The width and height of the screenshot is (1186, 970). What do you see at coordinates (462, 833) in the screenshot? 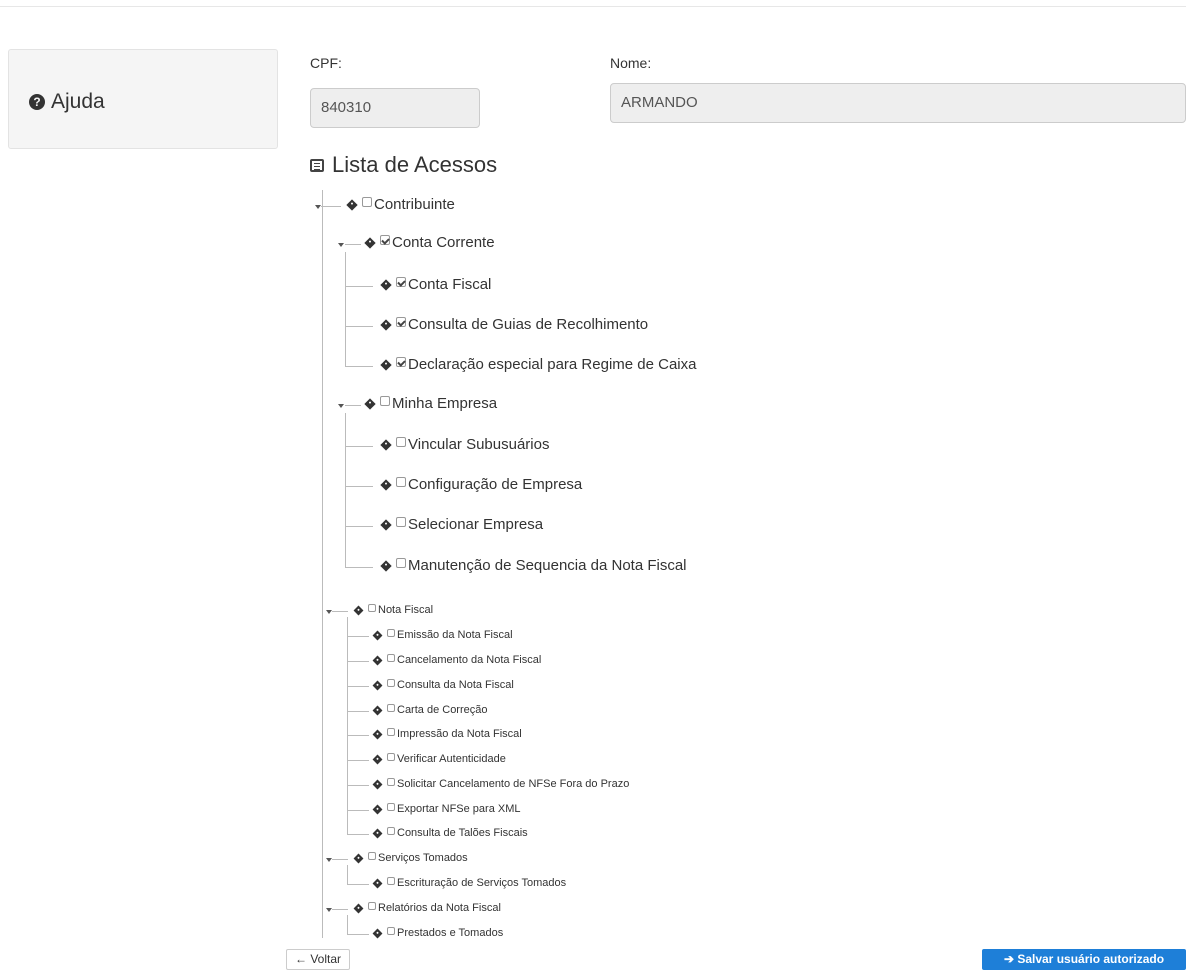
I see `tree-node-label: Consulta de Talões Fiscais` at bounding box center [462, 833].